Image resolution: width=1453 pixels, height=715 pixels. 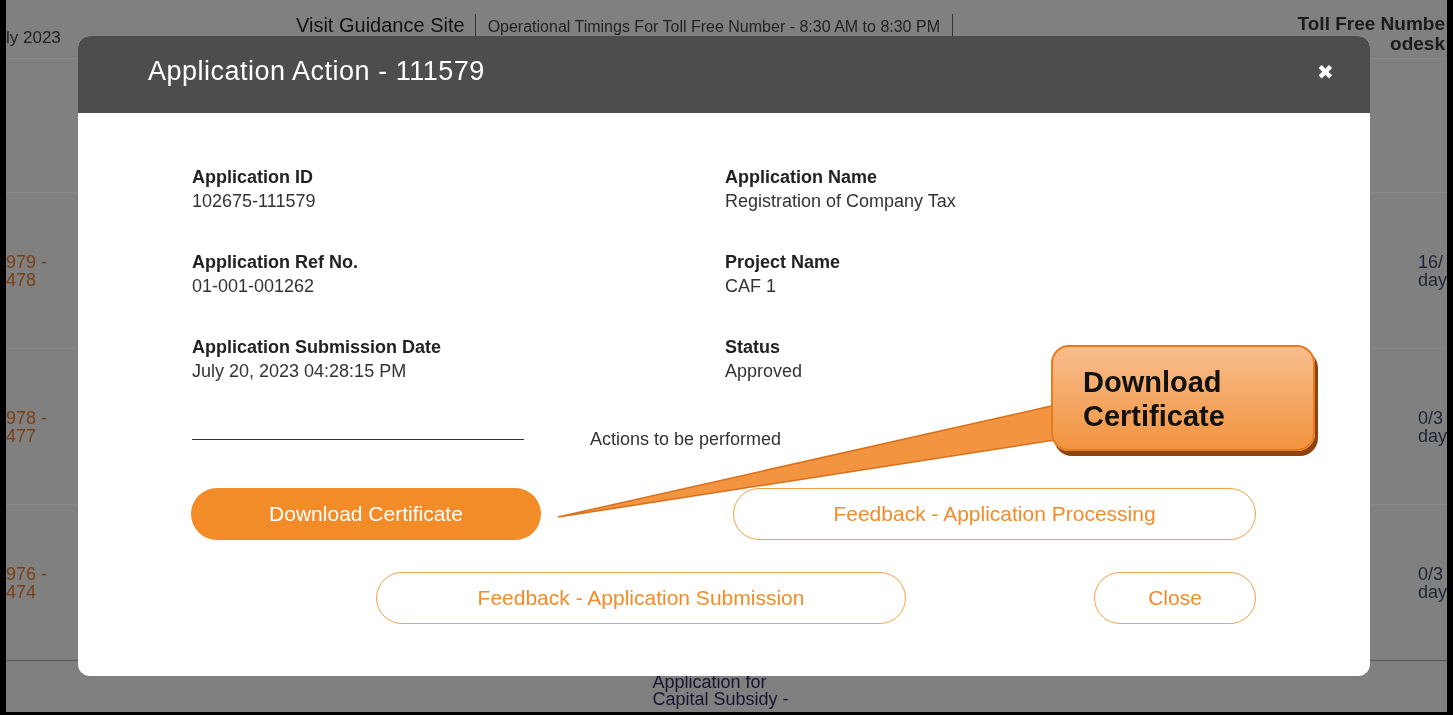 I want to click on field-value: 102675-111579, so click(x=254, y=201).